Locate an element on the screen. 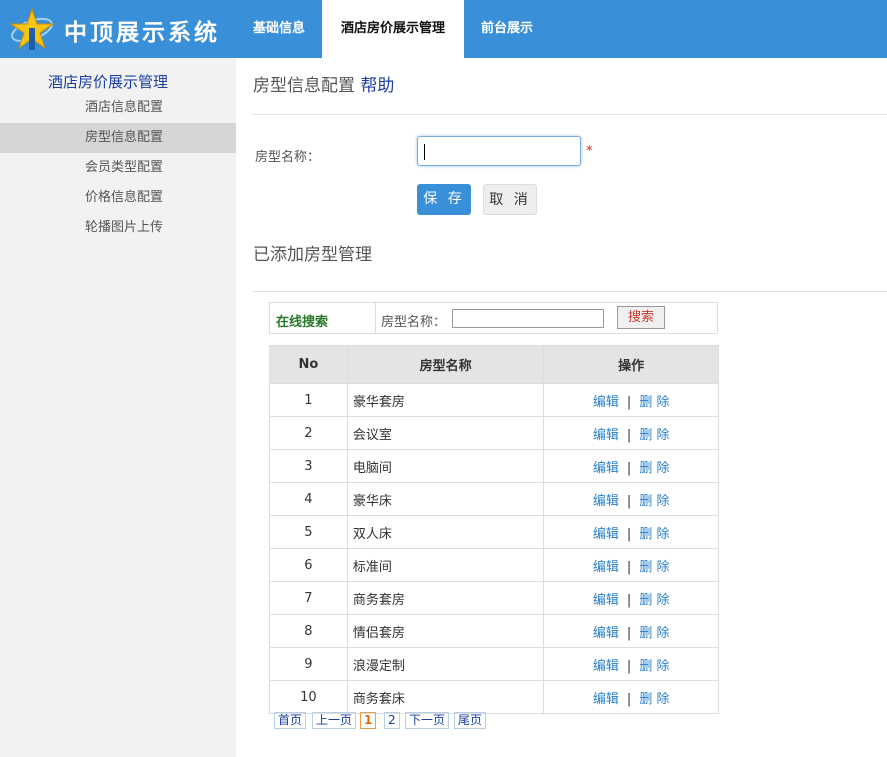 The width and height of the screenshot is (887, 757). nav-tab-hotel-price: 酒店房价展示管理 is located at coordinates (393, 29).